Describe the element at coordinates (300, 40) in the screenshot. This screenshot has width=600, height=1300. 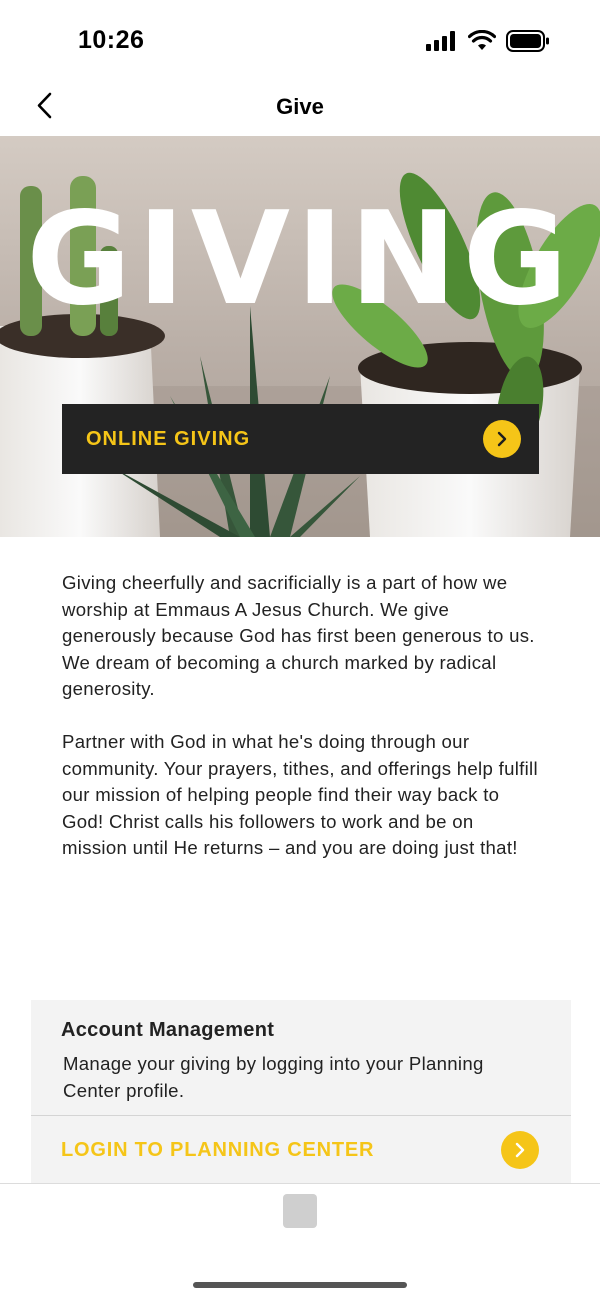
I see `status-bar: 10:26` at that location.